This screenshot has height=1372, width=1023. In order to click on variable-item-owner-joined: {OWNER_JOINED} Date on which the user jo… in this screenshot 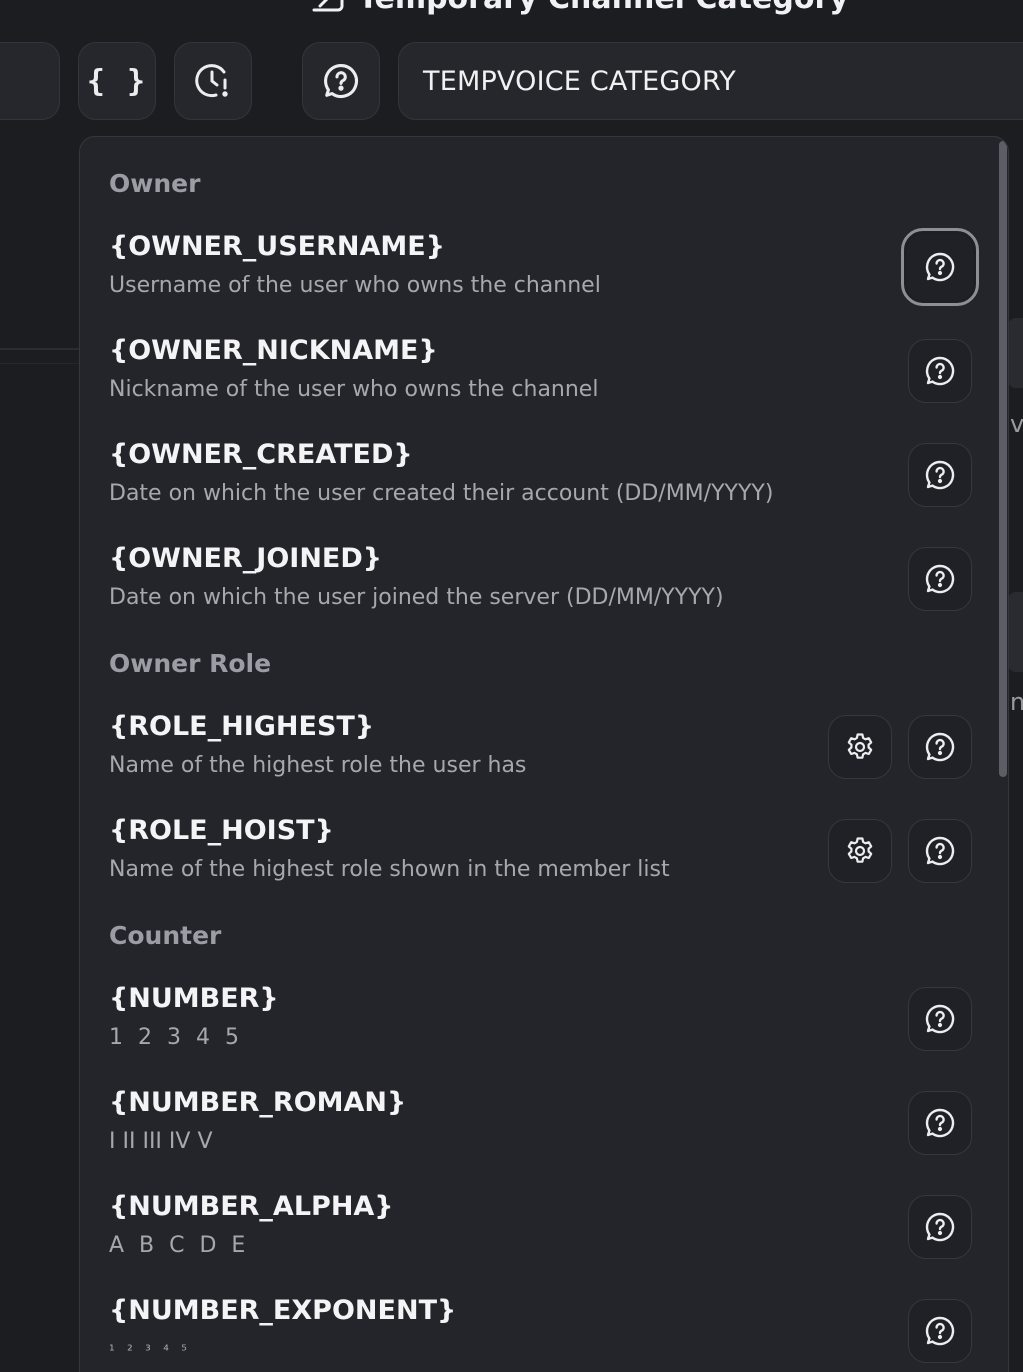, I will do `click(549, 588)`.